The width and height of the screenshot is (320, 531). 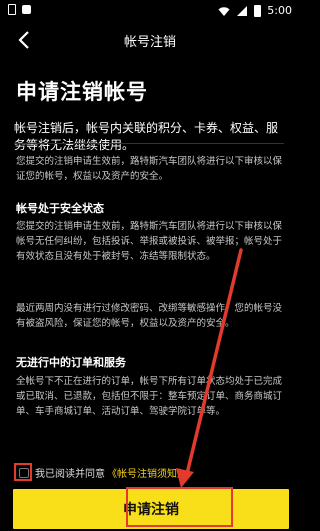 What do you see at coordinates (258, 10) in the screenshot?
I see `battery-icon` at bounding box center [258, 10].